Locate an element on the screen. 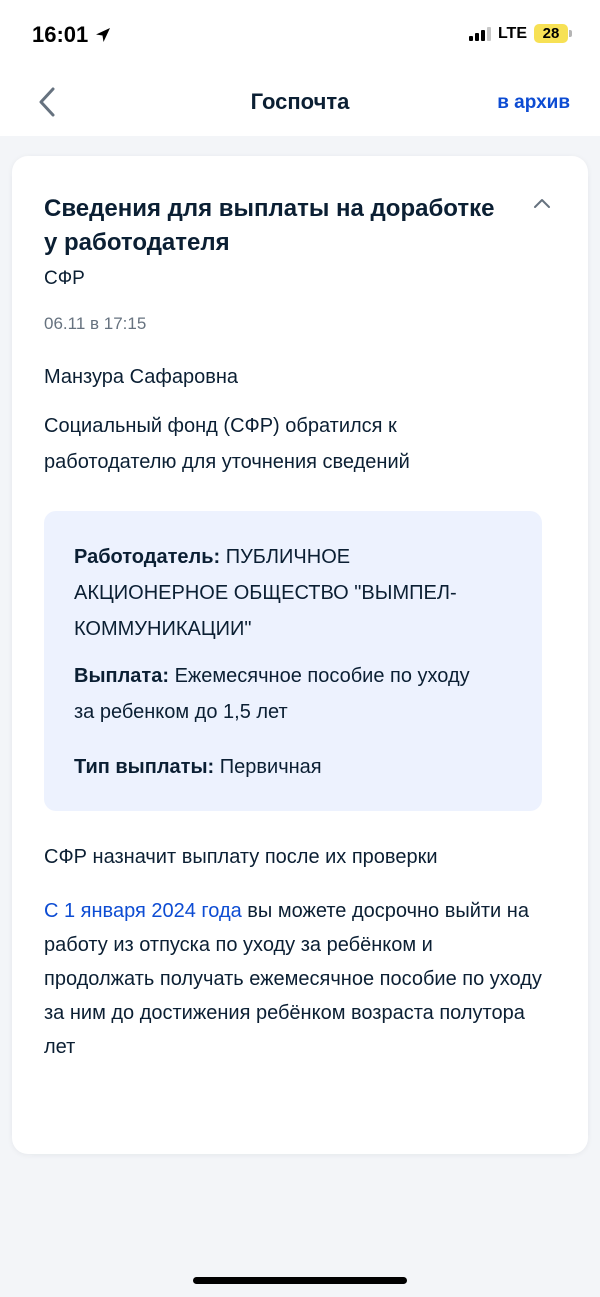  archive-button: в архив is located at coordinates (533, 103).